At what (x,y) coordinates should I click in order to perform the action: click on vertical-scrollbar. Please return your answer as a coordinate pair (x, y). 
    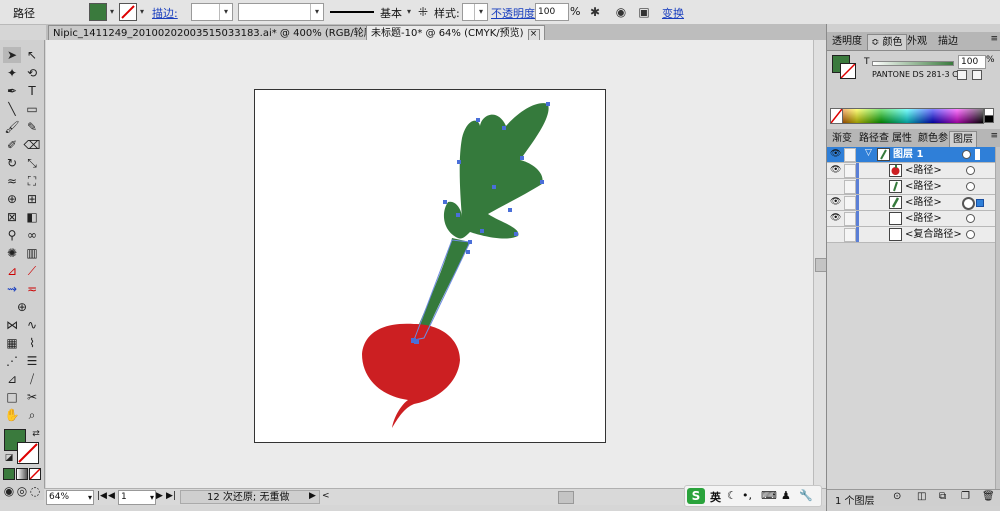
    Looking at the image, I should click on (820, 264).